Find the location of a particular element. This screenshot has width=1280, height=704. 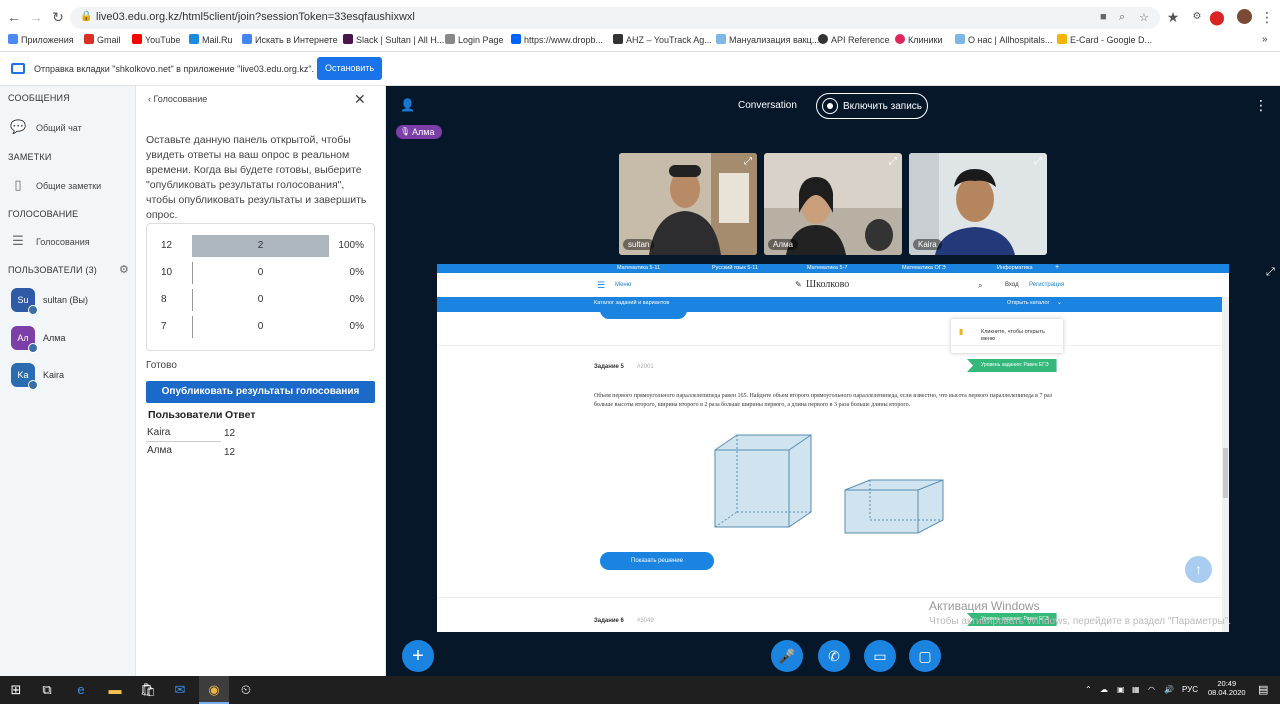

opera-icon: ⬤ is located at coordinates (1217, 17).